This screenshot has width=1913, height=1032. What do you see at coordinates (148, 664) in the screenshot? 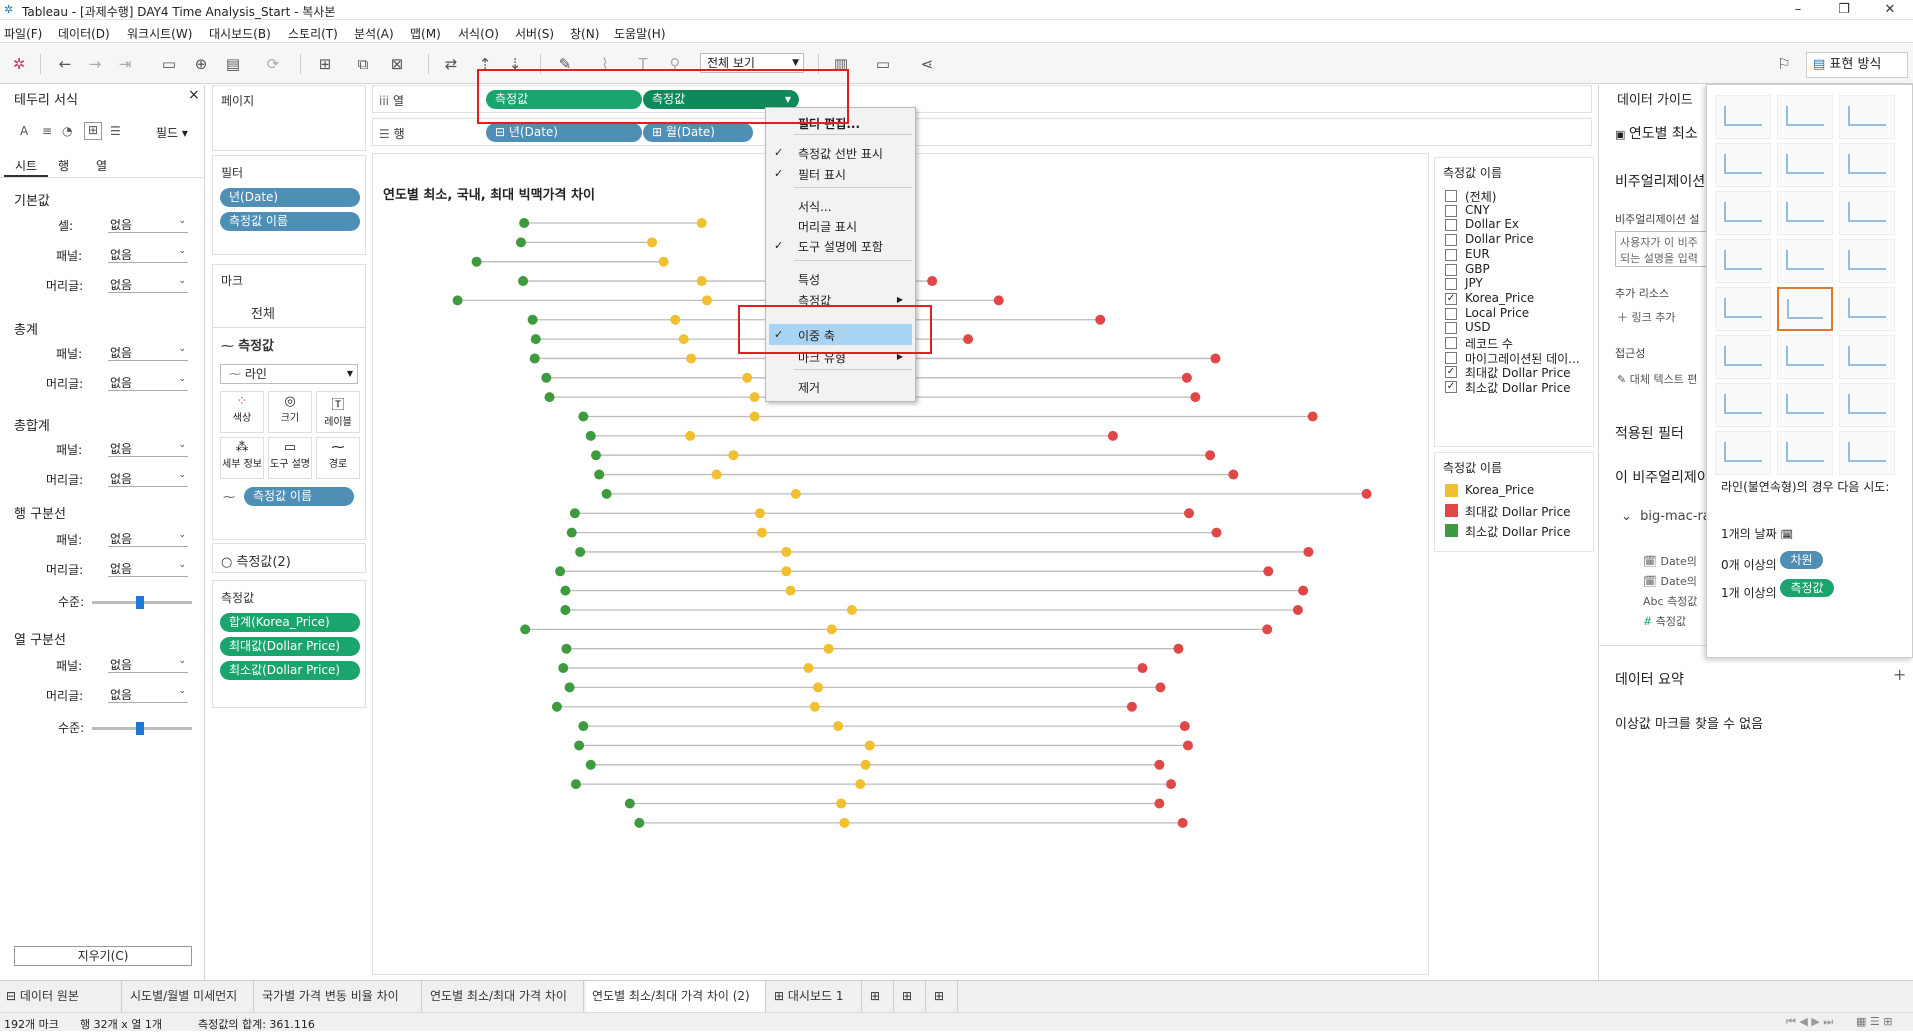
I see `col-divider-pane-select: 없음 ⌄` at bounding box center [148, 664].